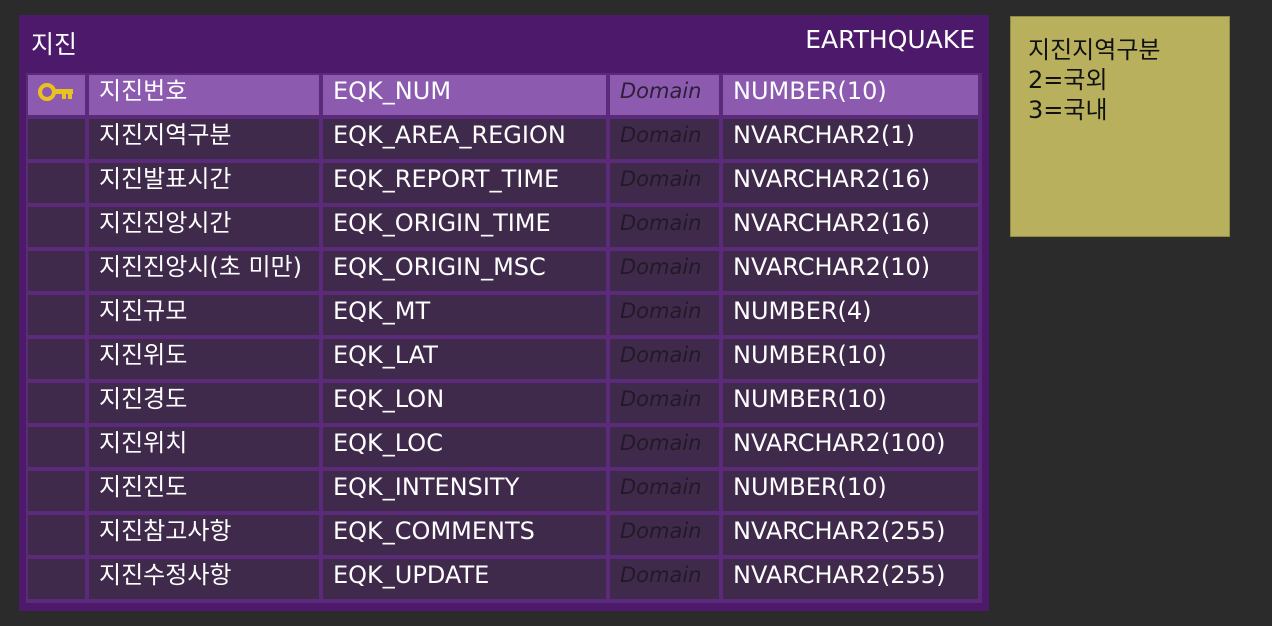 The width and height of the screenshot is (1272, 626). I want to click on column-physical-name: EQK_INTENSITY, so click(464, 491).